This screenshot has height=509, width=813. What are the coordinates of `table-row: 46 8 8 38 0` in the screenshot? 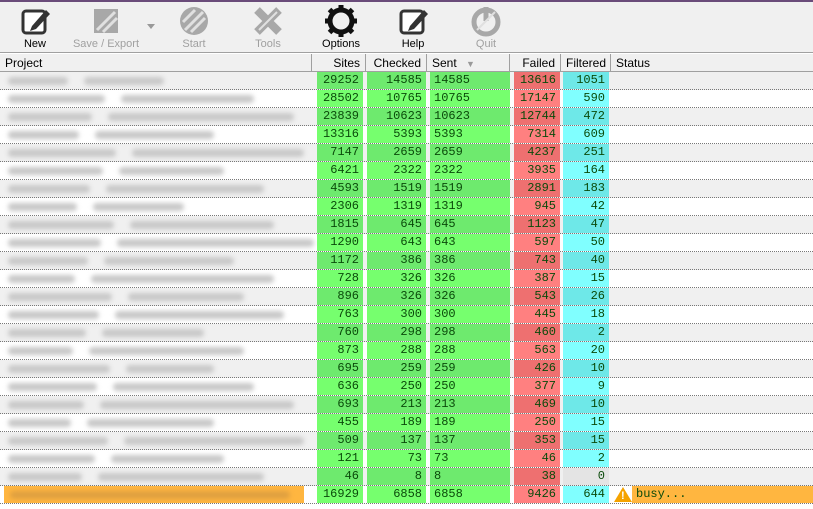 It's located at (406, 477).